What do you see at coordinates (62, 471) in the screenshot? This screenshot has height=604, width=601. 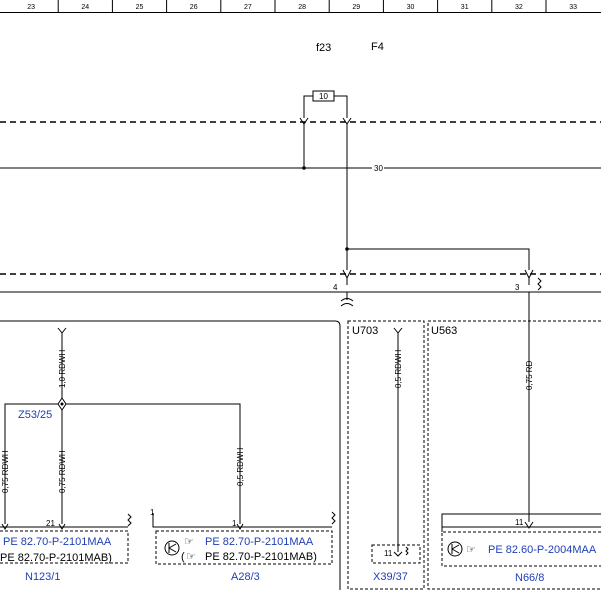 I see `wire-left-b-label: 0,75 RDWH` at bounding box center [62, 471].